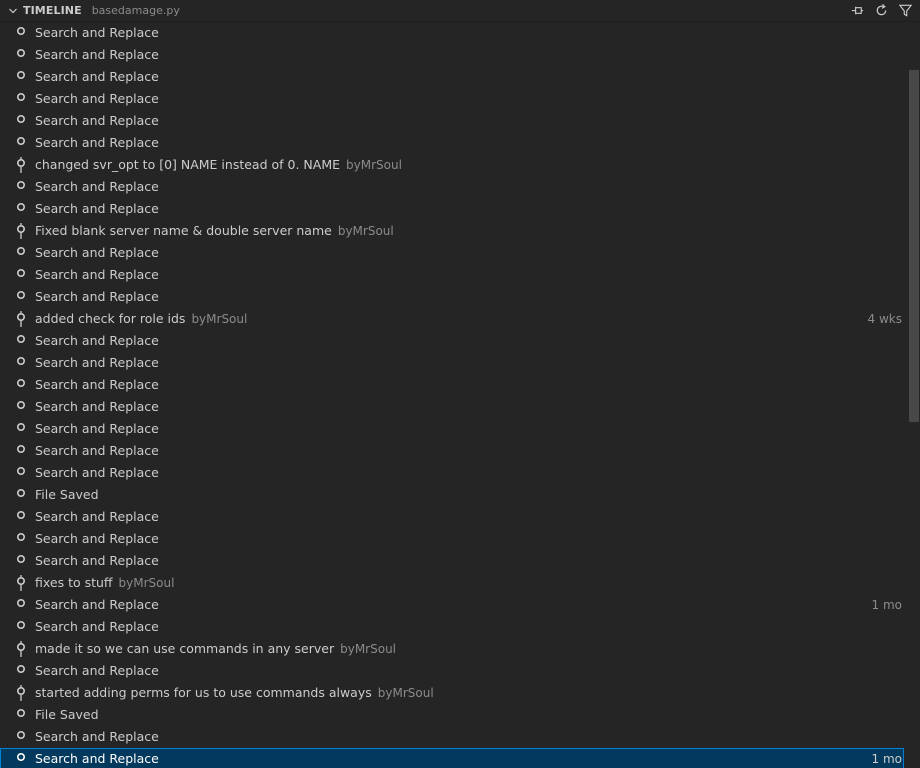 The width and height of the screenshot is (920, 768). Describe the element at coordinates (905, 10) in the screenshot. I see `filter-icon` at that location.